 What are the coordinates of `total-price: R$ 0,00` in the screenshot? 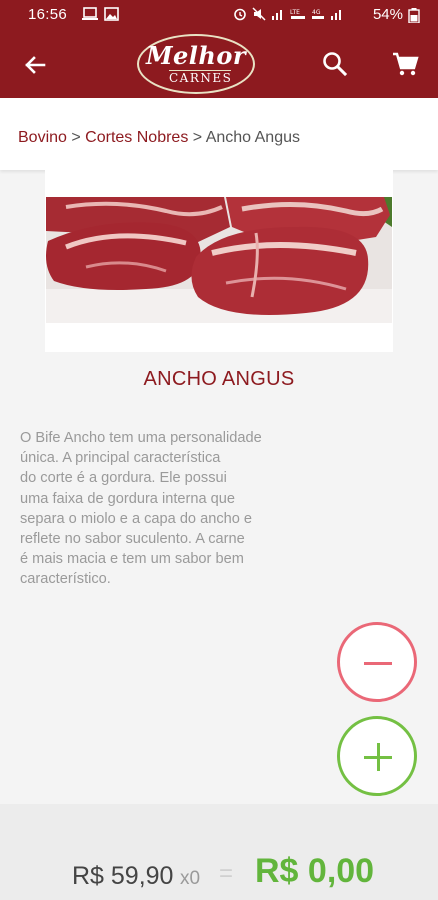 It's located at (315, 871).